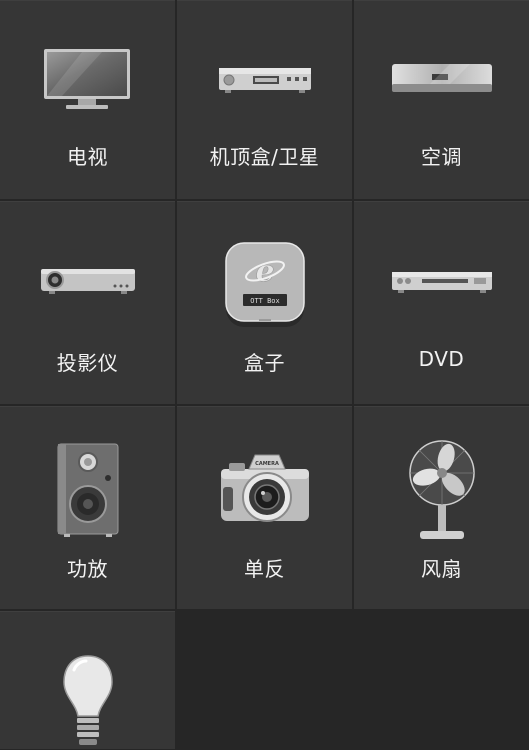  What do you see at coordinates (441, 281) in the screenshot?
I see `dvd-player-icon` at bounding box center [441, 281].